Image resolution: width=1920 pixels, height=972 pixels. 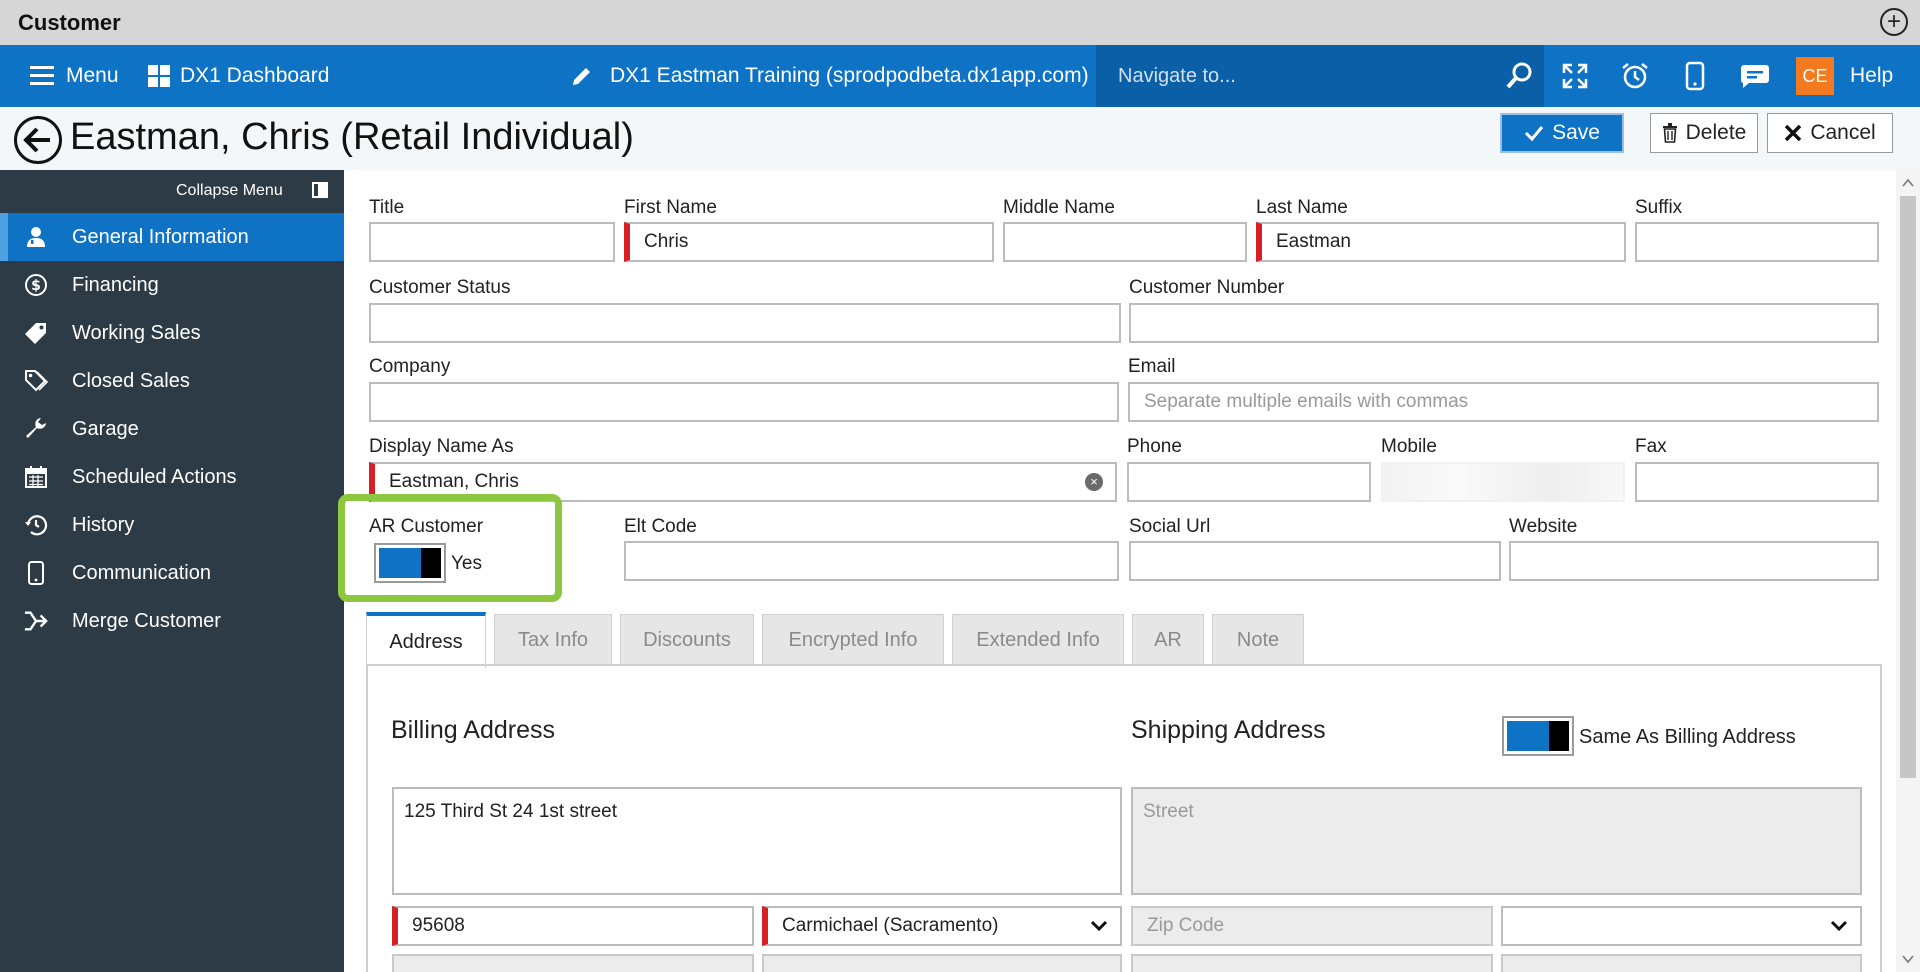 What do you see at coordinates (1312, 963) in the screenshot?
I see `shipping-state-field` at bounding box center [1312, 963].